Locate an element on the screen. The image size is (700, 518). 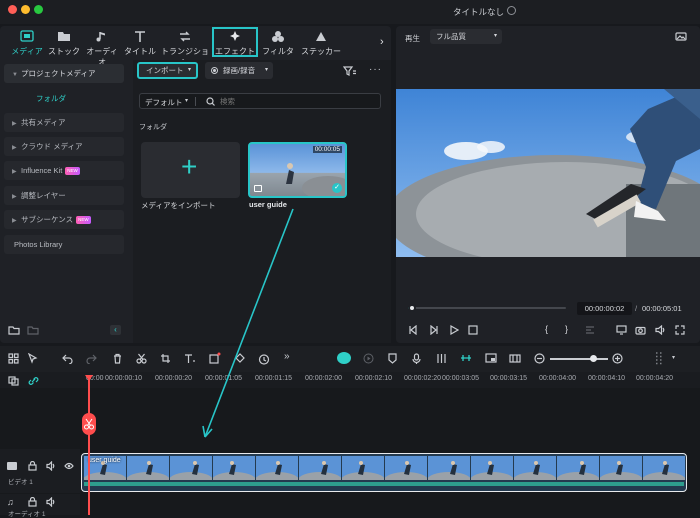
zoom-slider-track is located at coordinates (579, 359).